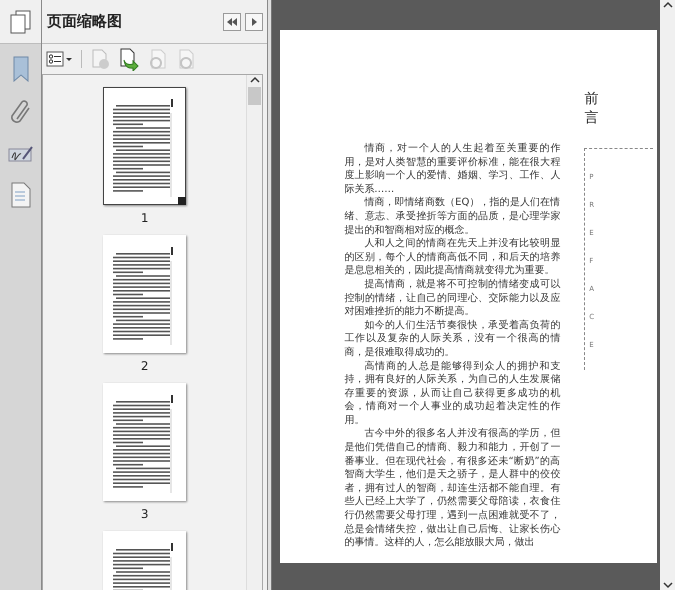  Describe the element at coordinates (591, 109) in the screenshot. I see `chapter-heading: 前言` at that location.